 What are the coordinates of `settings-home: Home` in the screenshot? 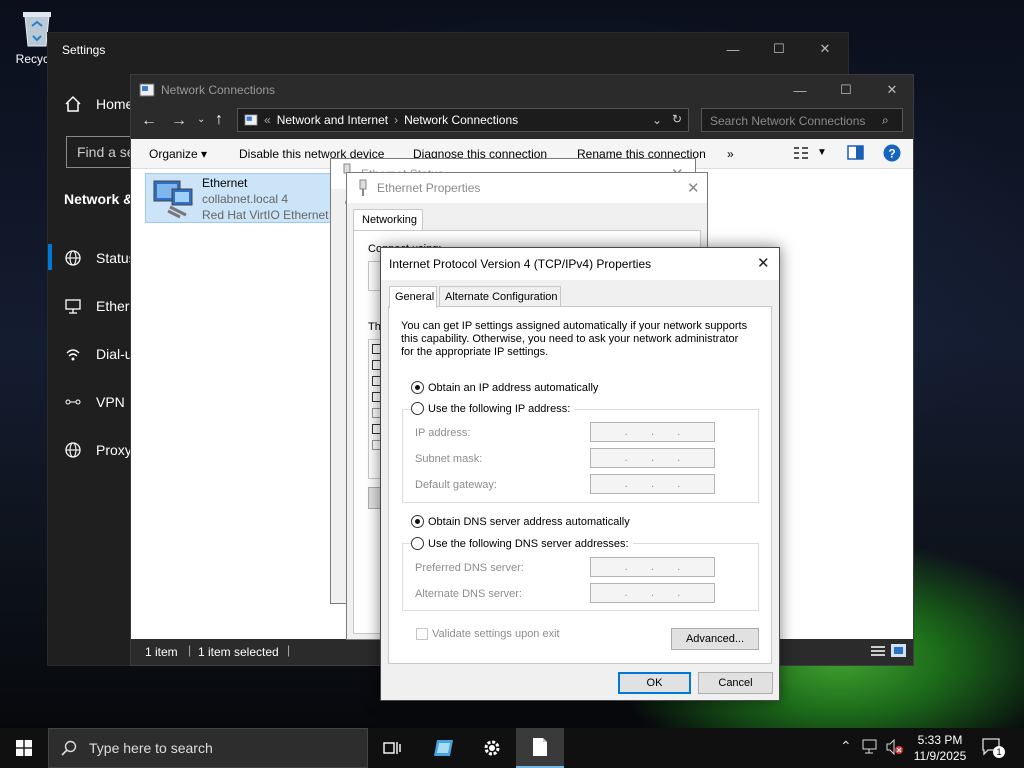 It's located at (98, 104).